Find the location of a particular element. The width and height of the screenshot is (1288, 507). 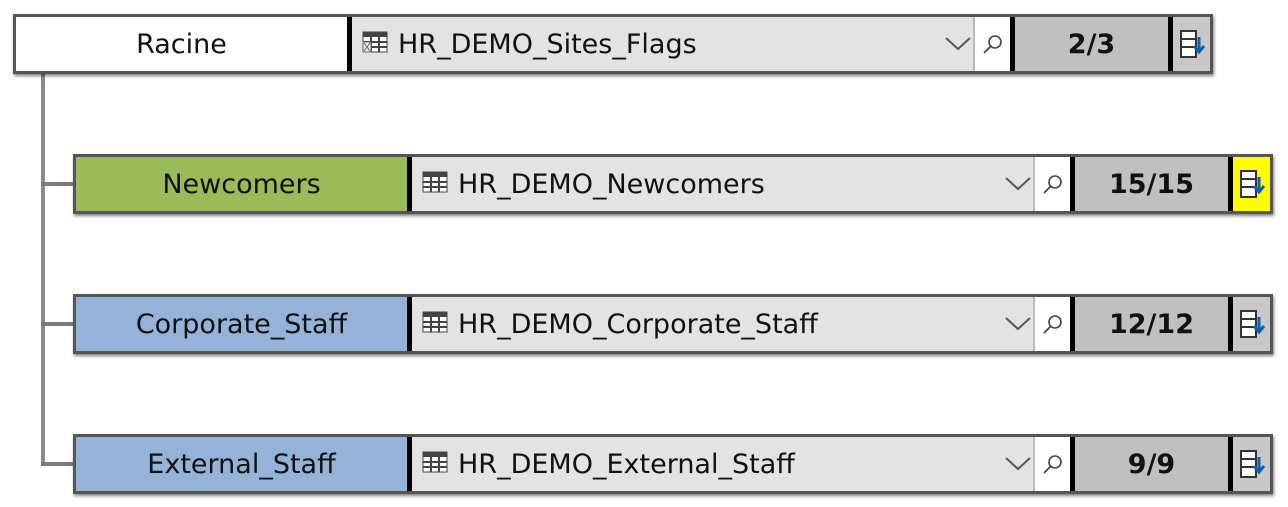

table-select: HR_DEMO_Corporate_Staff is located at coordinates (722, 324).